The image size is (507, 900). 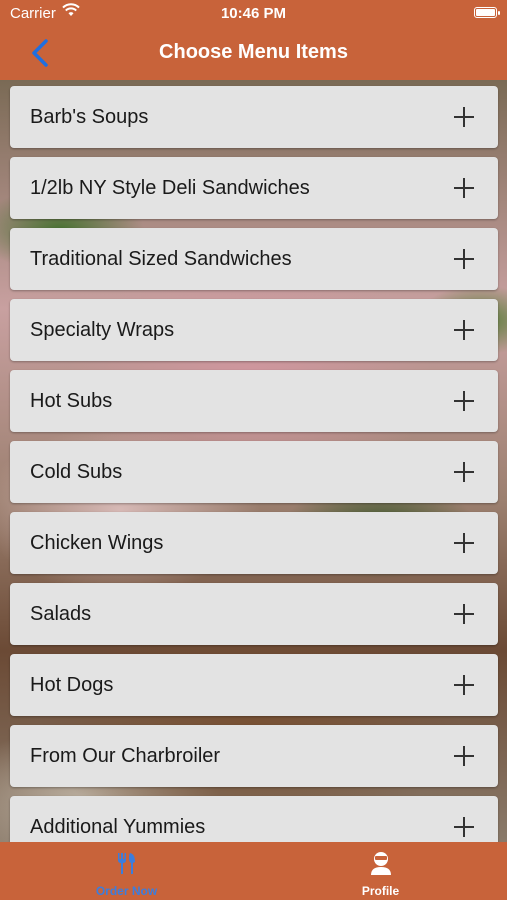 What do you see at coordinates (254, 614) in the screenshot?
I see `menu-row-salads: Salads` at bounding box center [254, 614].